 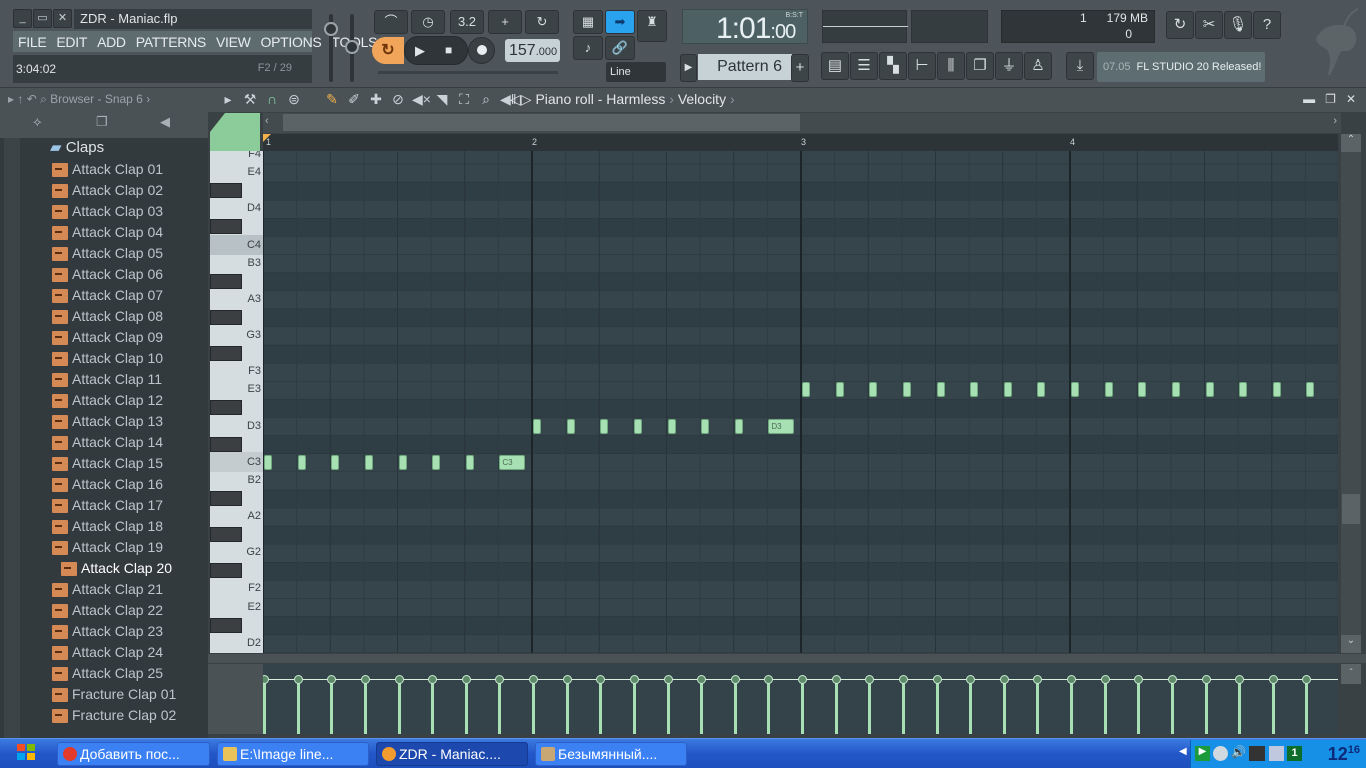 What do you see at coordinates (486, 99) in the screenshot?
I see `zoom-icon: ⌕` at bounding box center [486, 99].